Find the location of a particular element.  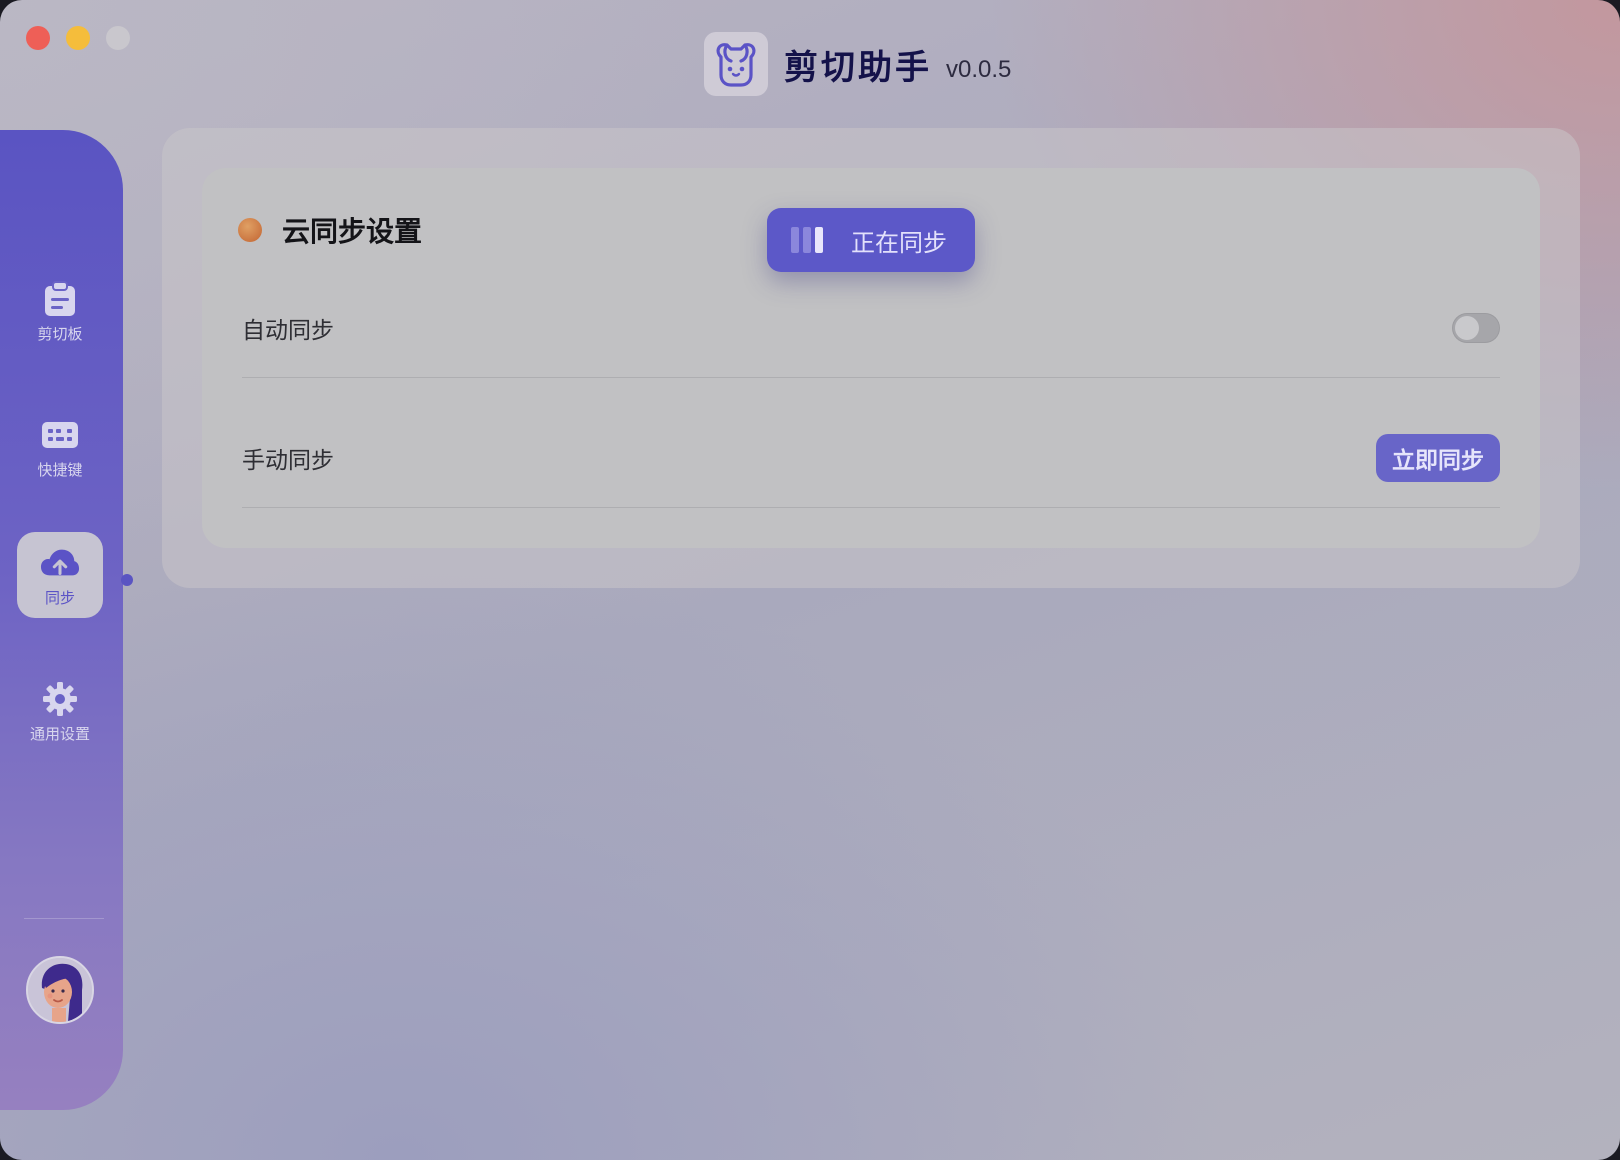

syncing-status-button: 正在同步 is located at coordinates (871, 240).